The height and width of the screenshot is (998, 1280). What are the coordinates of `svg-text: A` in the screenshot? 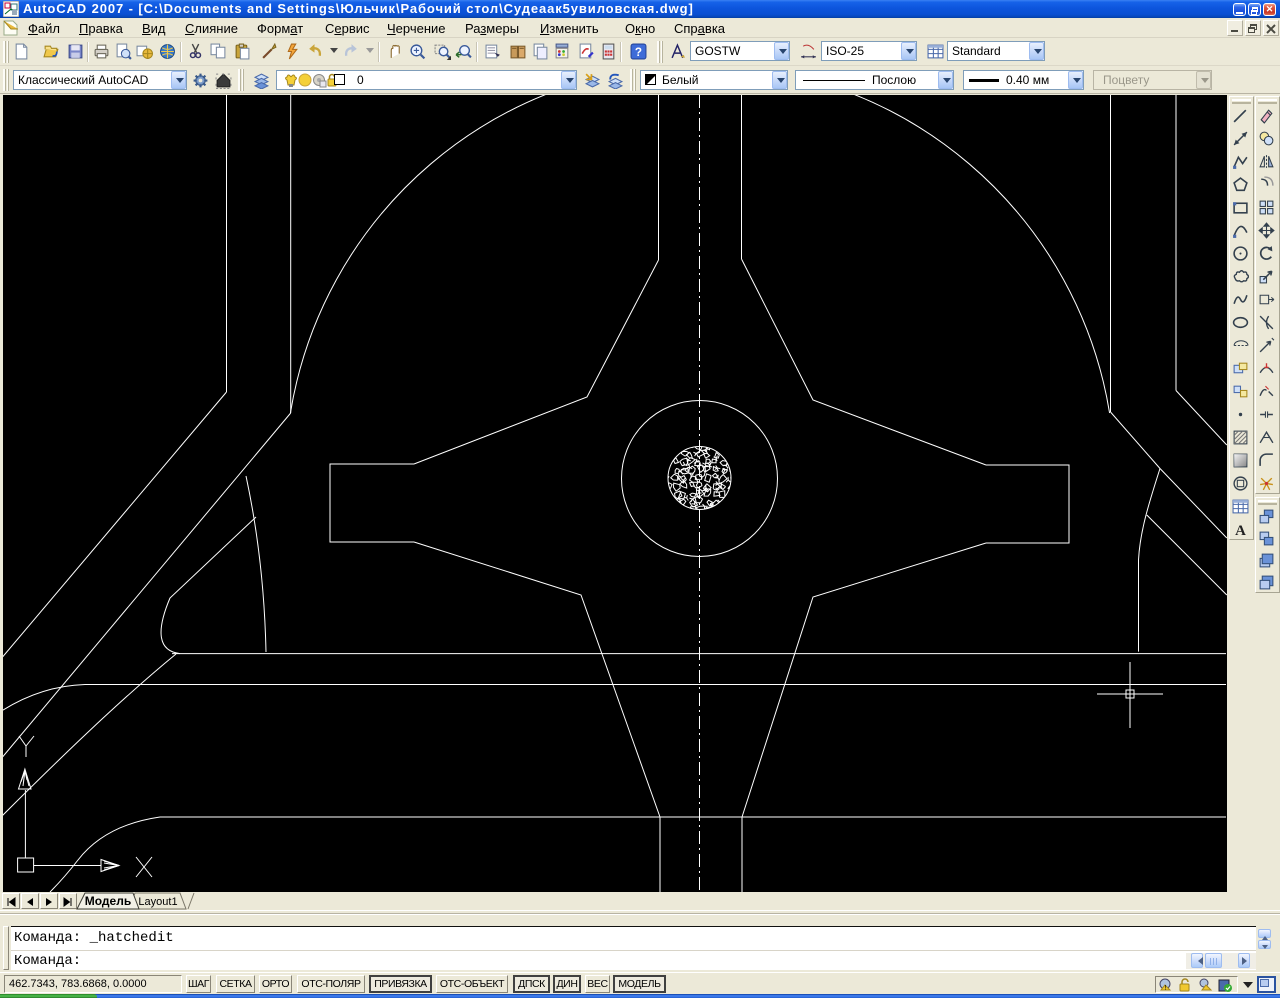 It's located at (1240, 530).